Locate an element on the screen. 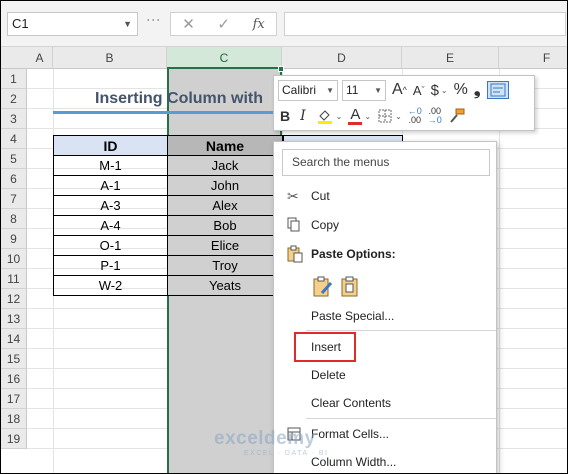 This screenshot has height=474, width=568. menu-item-label: Paste Options: is located at coordinates (353, 254).